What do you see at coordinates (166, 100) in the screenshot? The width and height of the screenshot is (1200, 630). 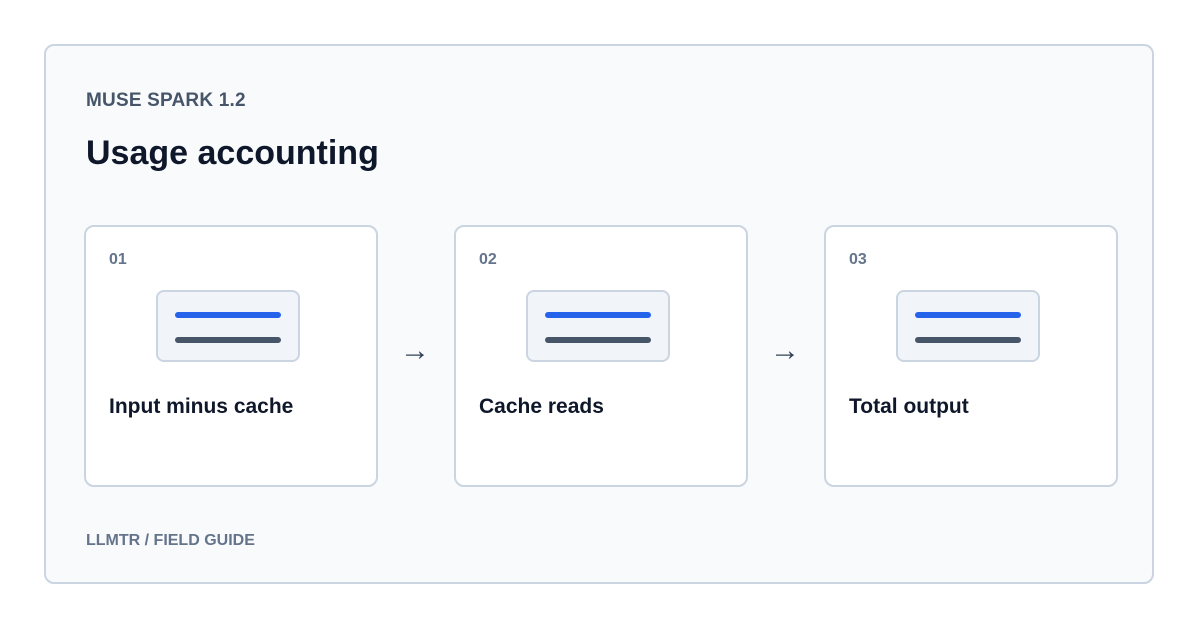 I see `eyebrow-label: MUSE SPARK 1.2` at bounding box center [166, 100].